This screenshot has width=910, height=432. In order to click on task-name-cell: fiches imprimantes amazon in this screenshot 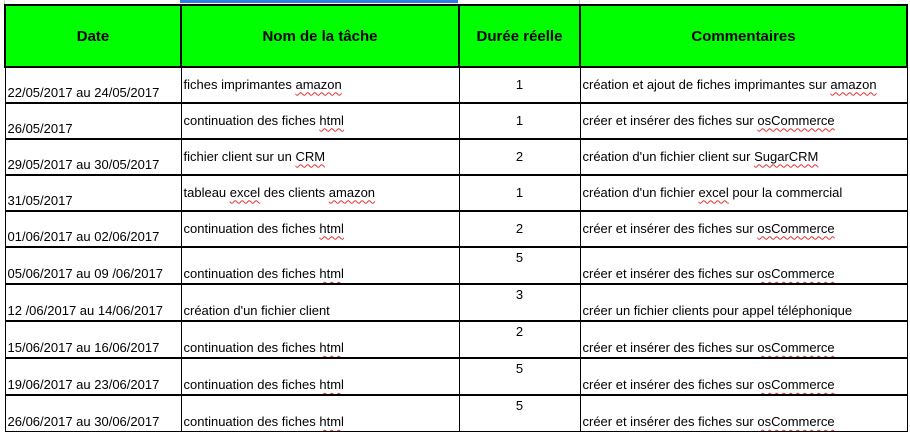, I will do `click(320, 85)`.